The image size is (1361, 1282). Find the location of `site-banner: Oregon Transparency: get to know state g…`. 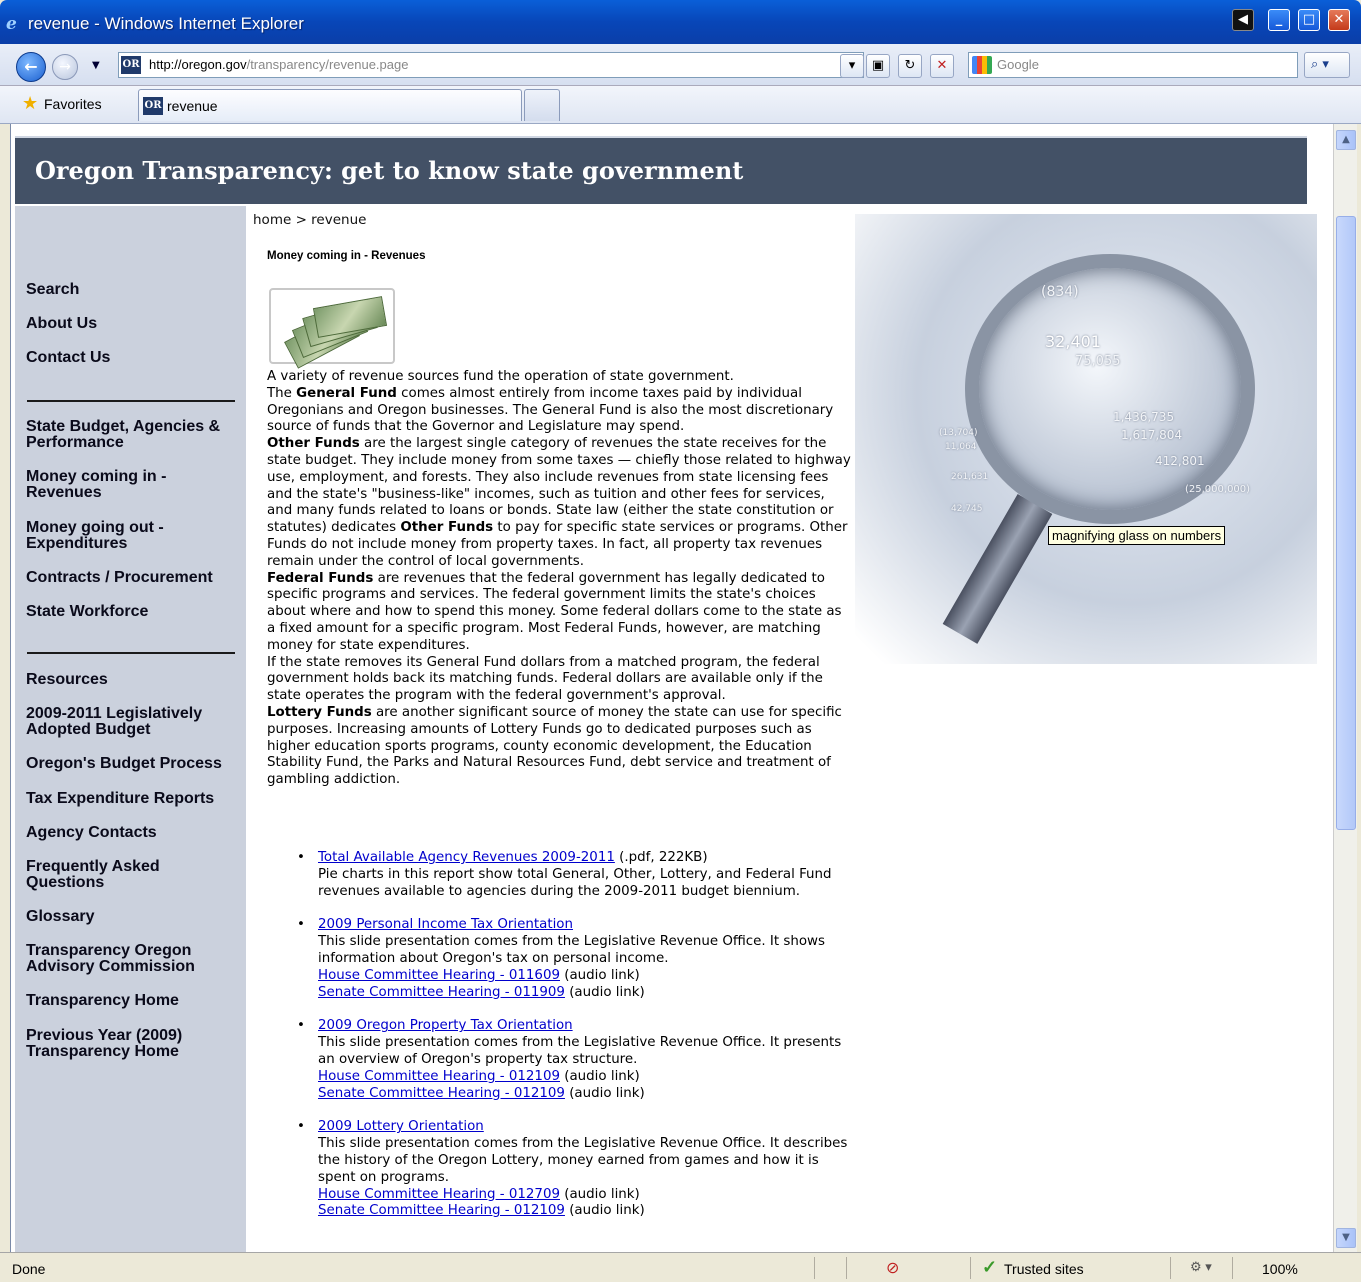

site-banner: Oregon Transparency: get to know state g… is located at coordinates (661, 170).